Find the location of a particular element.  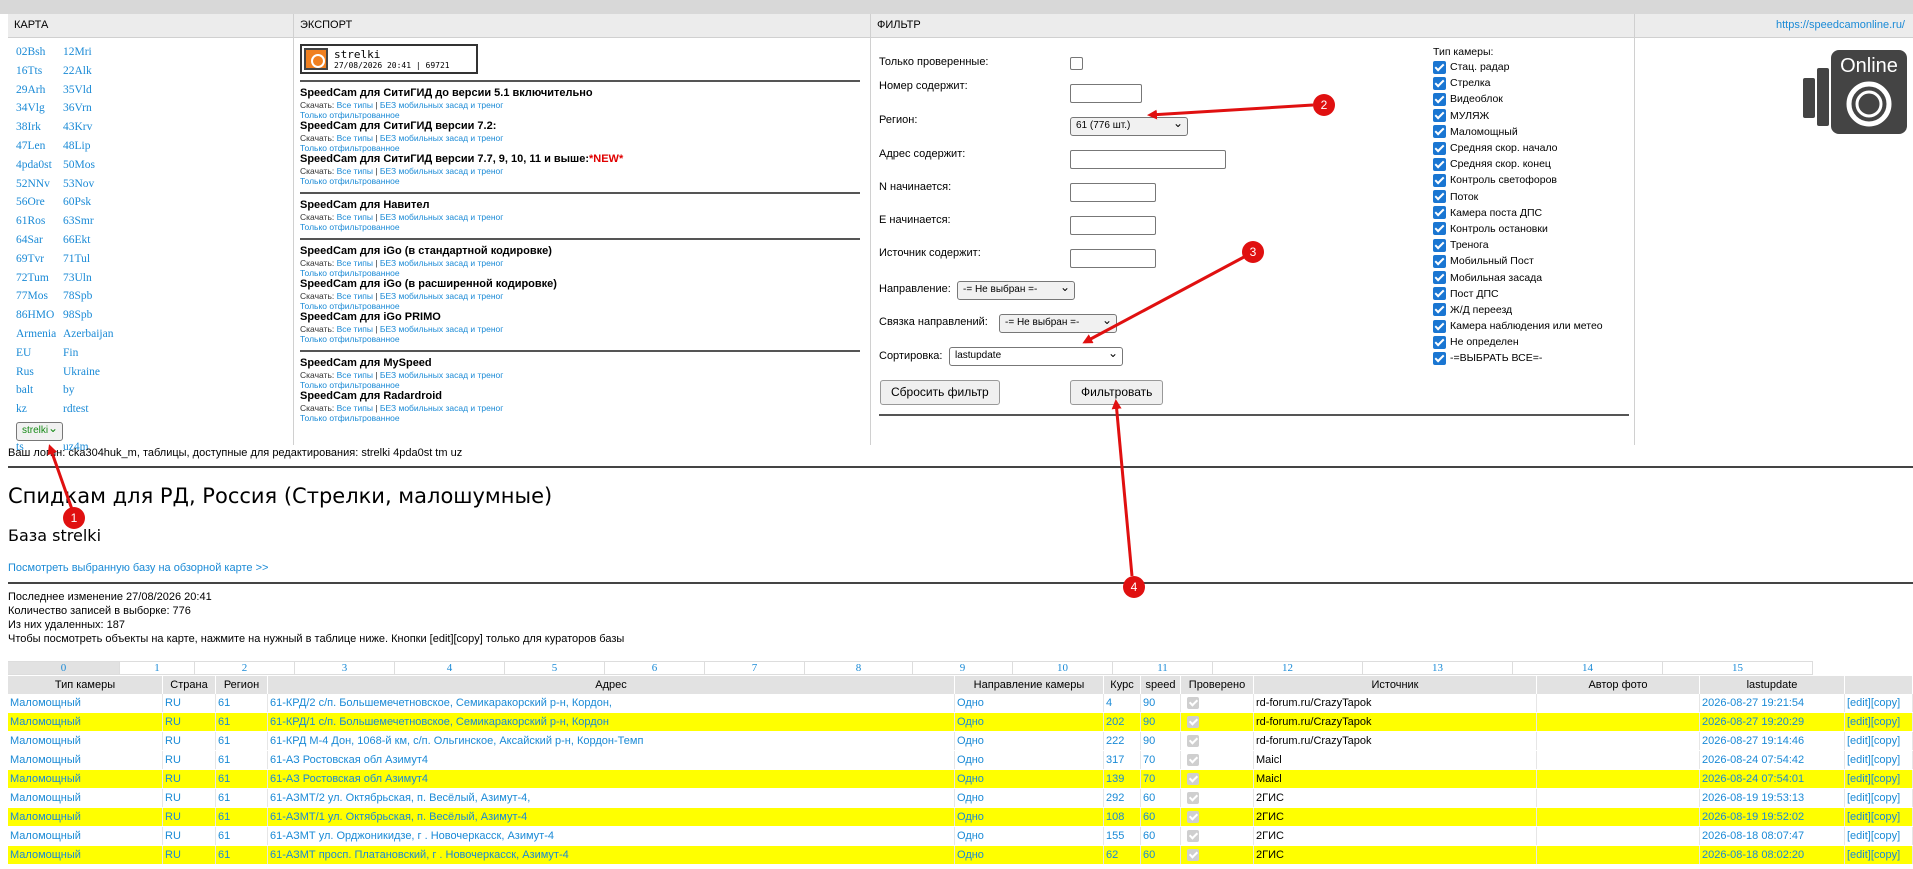

camera-type-item: МУЛЯЖ is located at coordinates (1533, 116).